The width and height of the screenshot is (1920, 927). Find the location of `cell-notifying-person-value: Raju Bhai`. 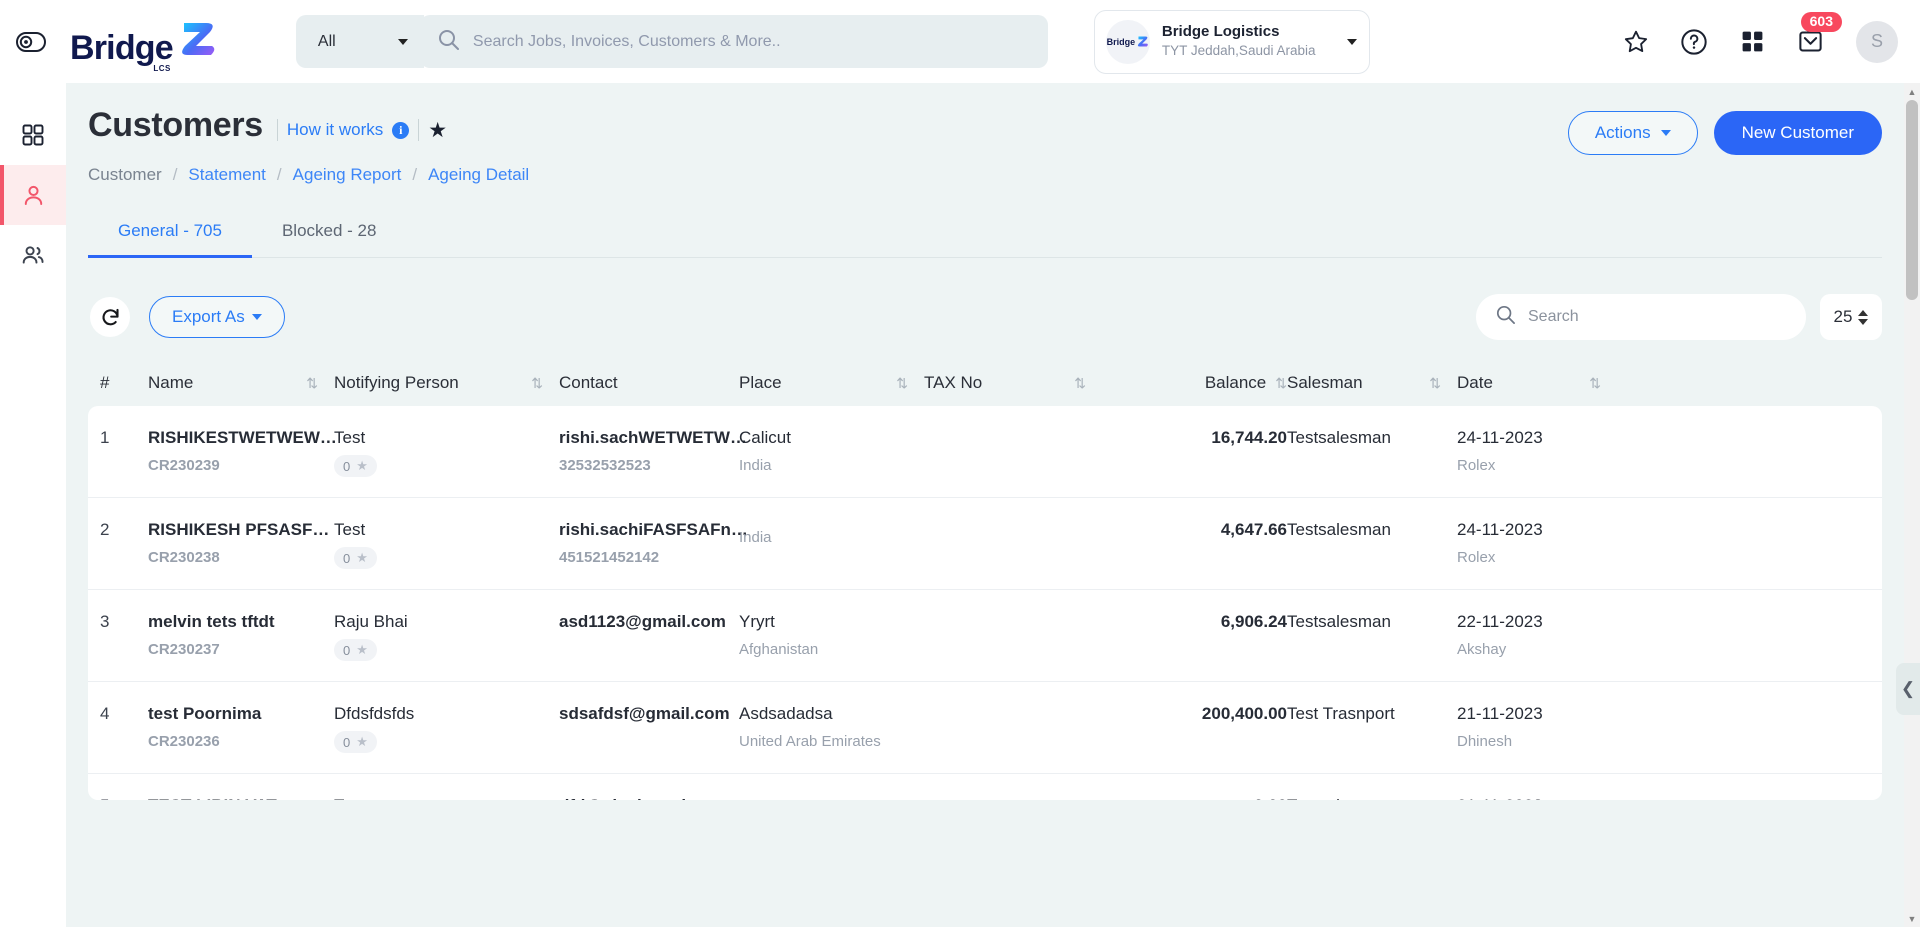

cell-notifying-person-value: Raju Bhai is located at coordinates (371, 621).